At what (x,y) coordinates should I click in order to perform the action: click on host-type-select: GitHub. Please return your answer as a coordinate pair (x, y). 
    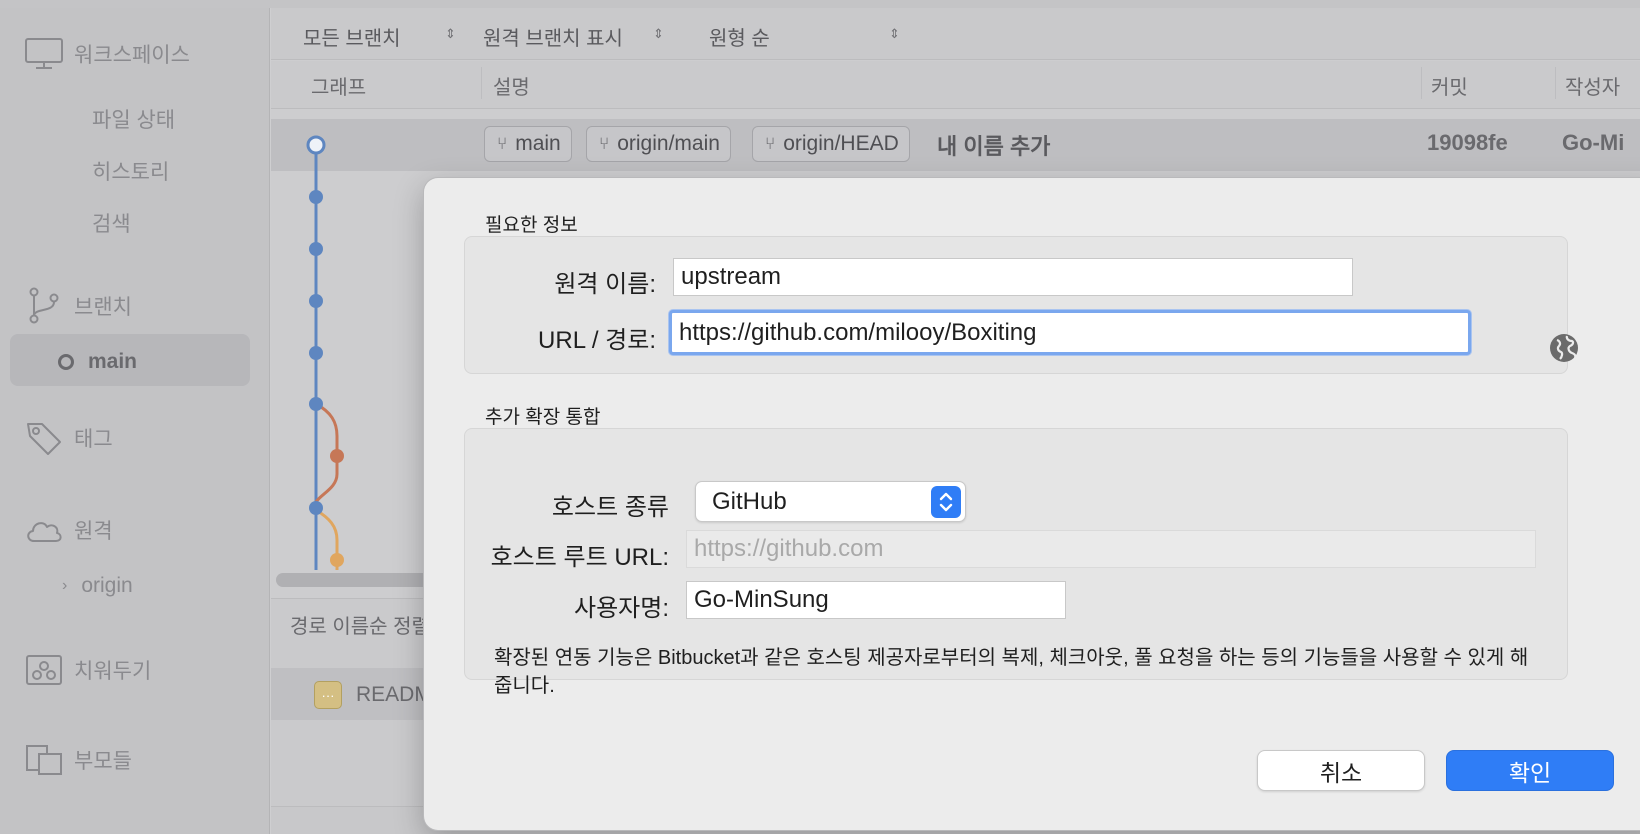
    Looking at the image, I should click on (830, 501).